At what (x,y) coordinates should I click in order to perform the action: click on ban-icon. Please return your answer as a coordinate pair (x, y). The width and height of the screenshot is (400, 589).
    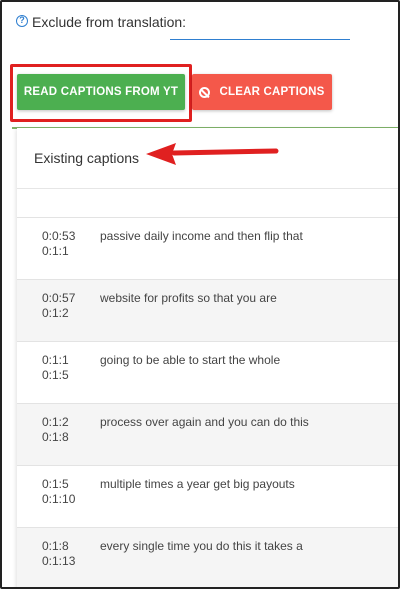
    Looking at the image, I should click on (205, 92).